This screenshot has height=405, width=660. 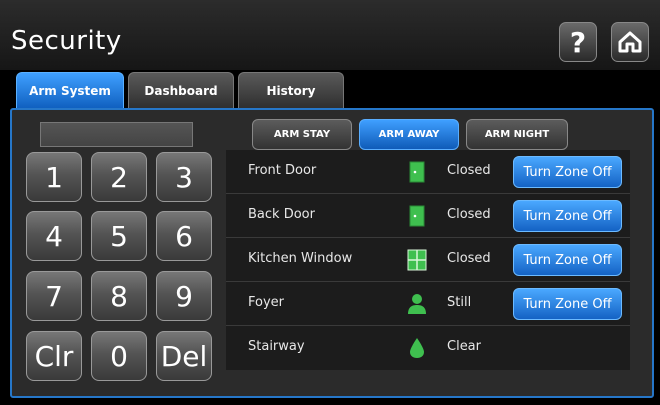 What do you see at coordinates (417, 348) in the screenshot?
I see `water-drop-icon` at bounding box center [417, 348].